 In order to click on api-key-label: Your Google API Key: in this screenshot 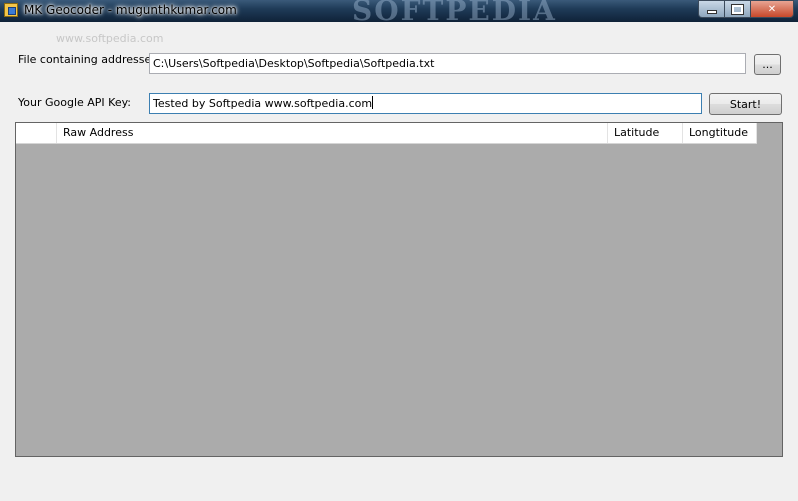, I will do `click(75, 102)`.